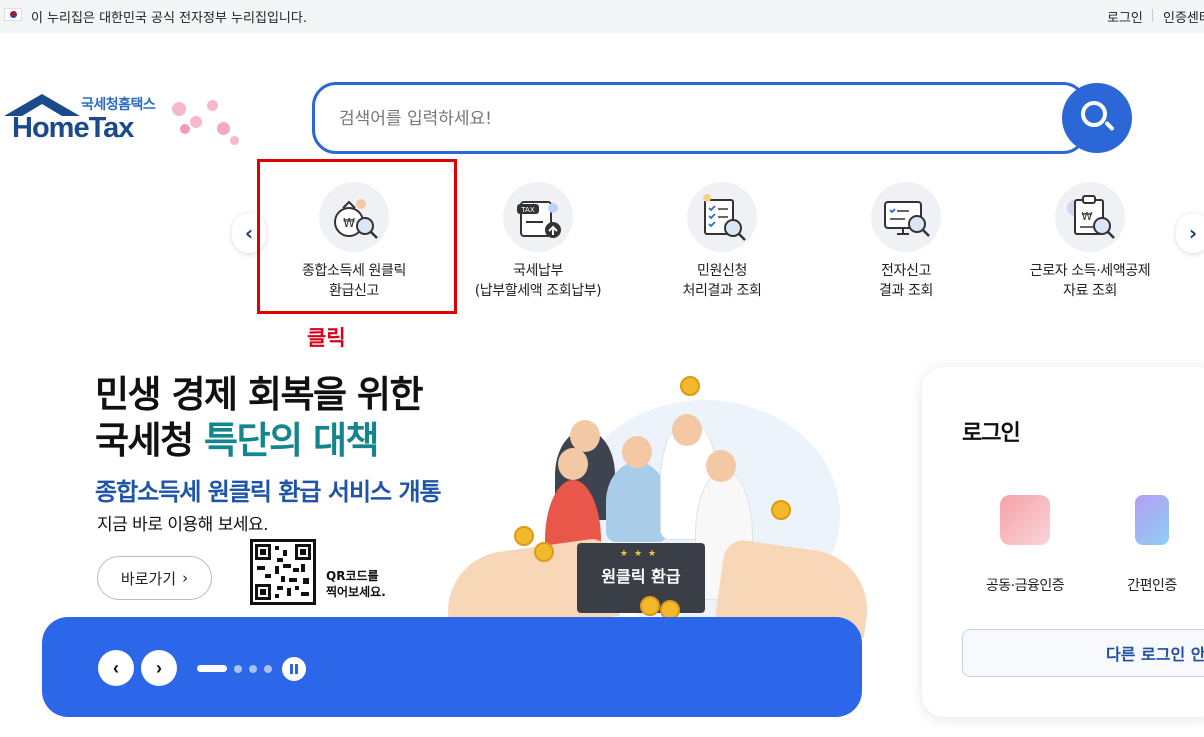 This screenshot has height=737, width=1204. What do you see at coordinates (1183, 16) in the screenshot?
I see `cert-center-link: 인증센터` at bounding box center [1183, 16].